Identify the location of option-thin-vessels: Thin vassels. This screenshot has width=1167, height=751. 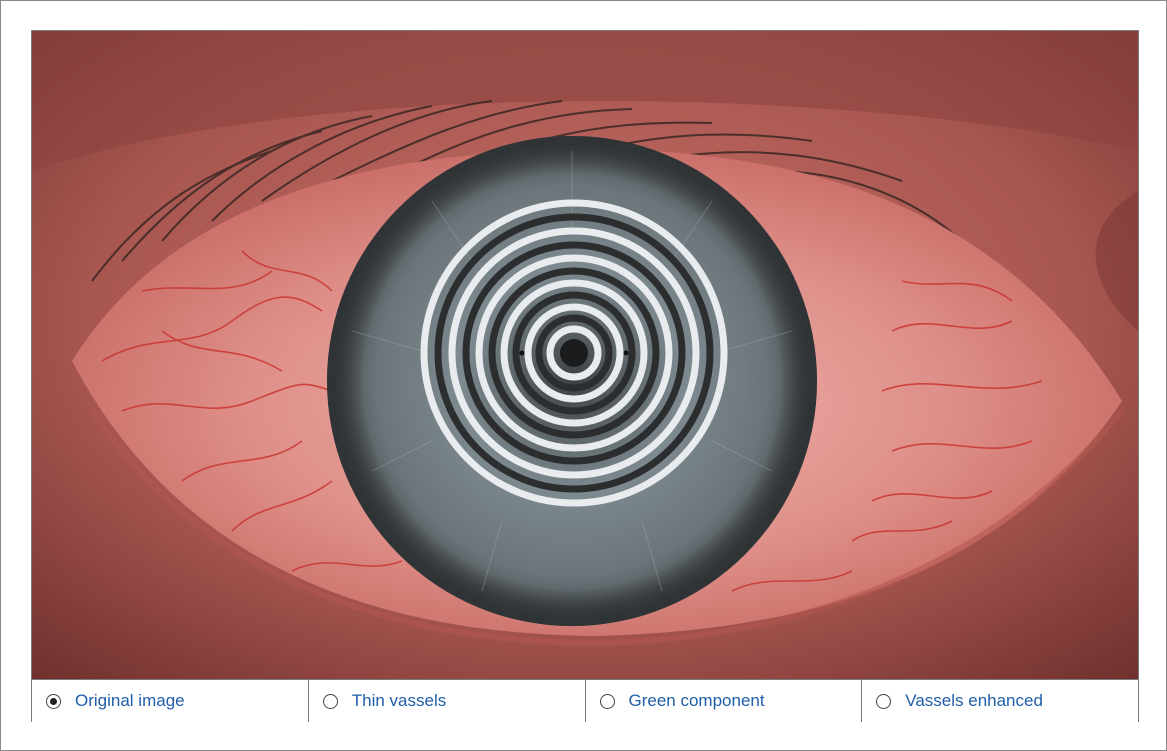
(447, 701).